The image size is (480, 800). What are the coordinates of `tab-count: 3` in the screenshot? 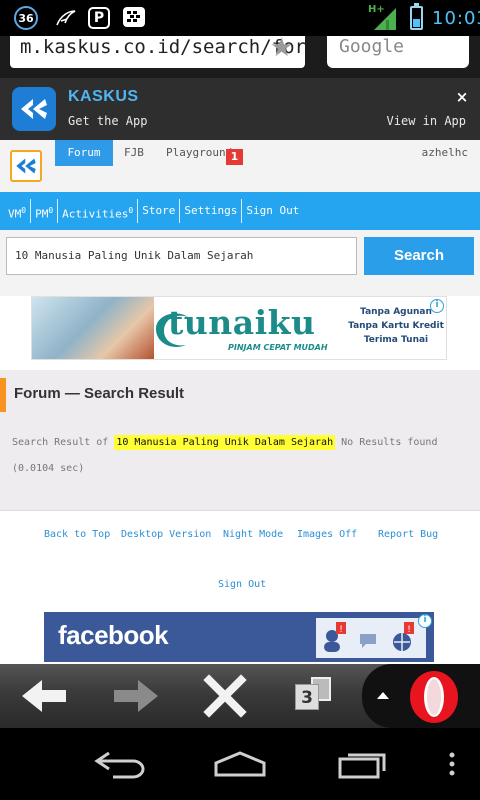 It's located at (307, 697).